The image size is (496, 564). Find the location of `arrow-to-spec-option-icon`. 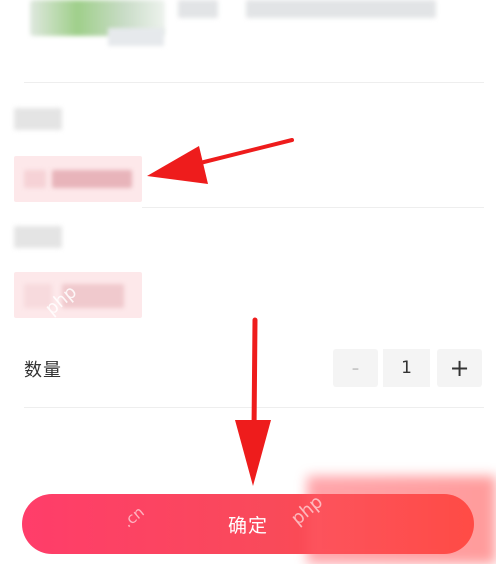

arrow-to-spec-option-icon is located at coordinates (220, 161).